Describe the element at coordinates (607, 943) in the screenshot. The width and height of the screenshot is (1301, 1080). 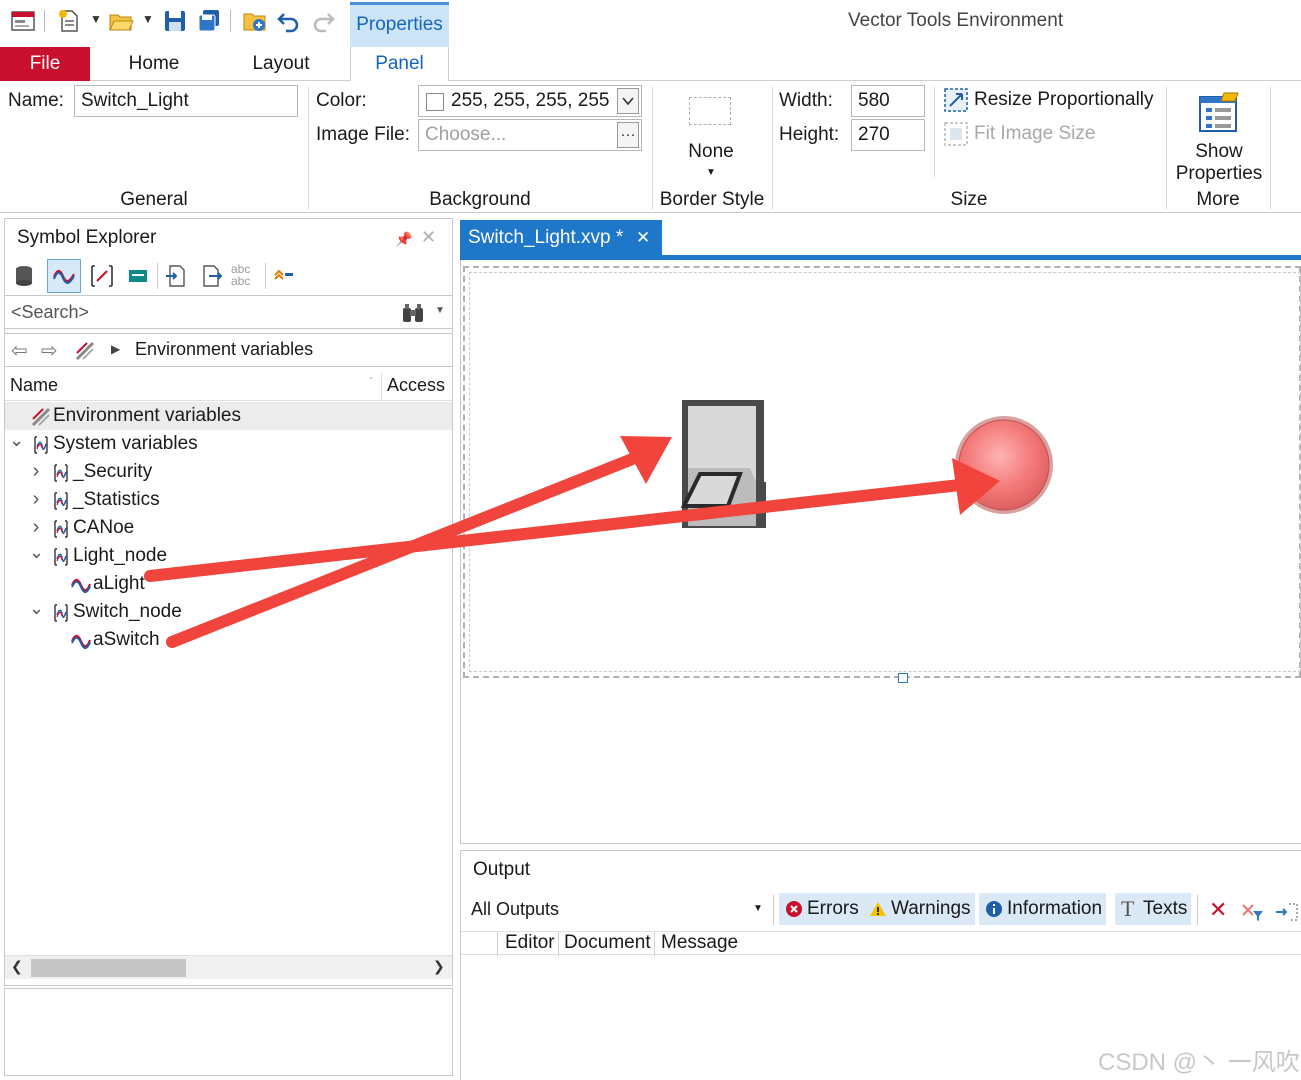
I see `column-document: Document` at that location.